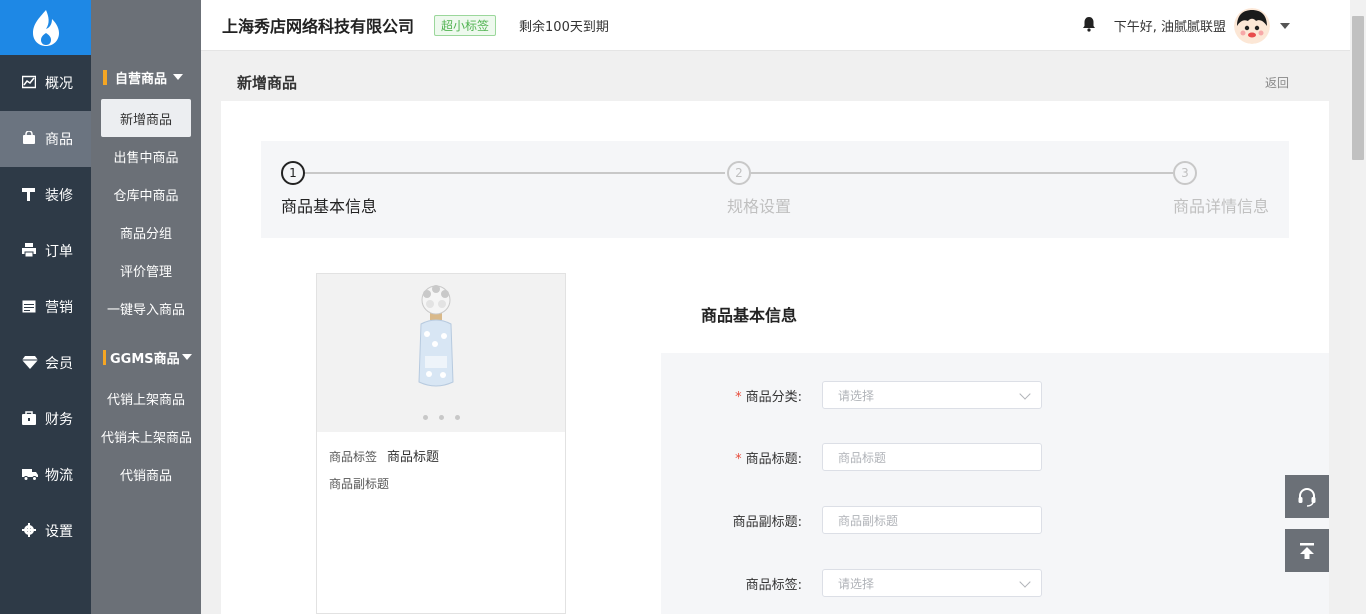  I want to click on app-logo, so click(45, 27).